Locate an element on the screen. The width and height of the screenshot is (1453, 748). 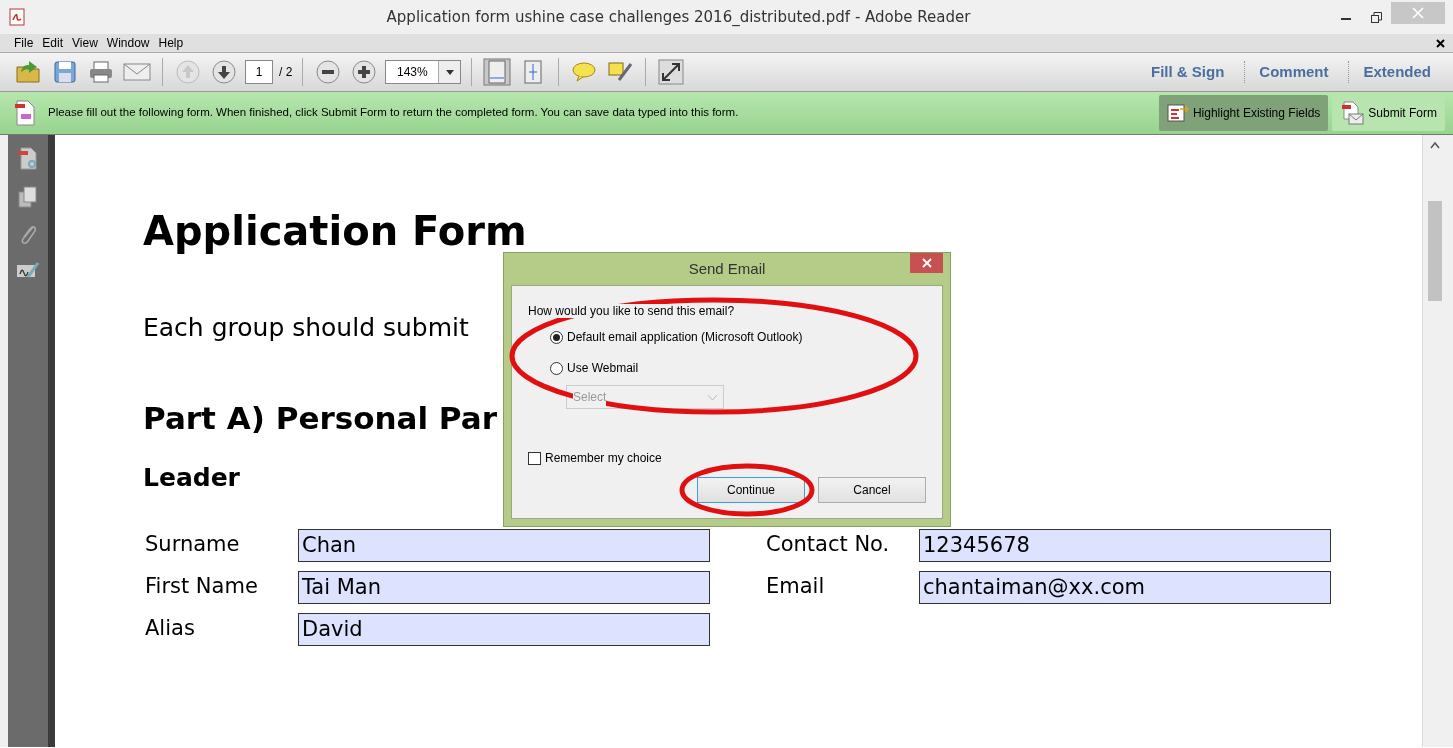
input-field: Tai Man is located at coordinates (504, 587).